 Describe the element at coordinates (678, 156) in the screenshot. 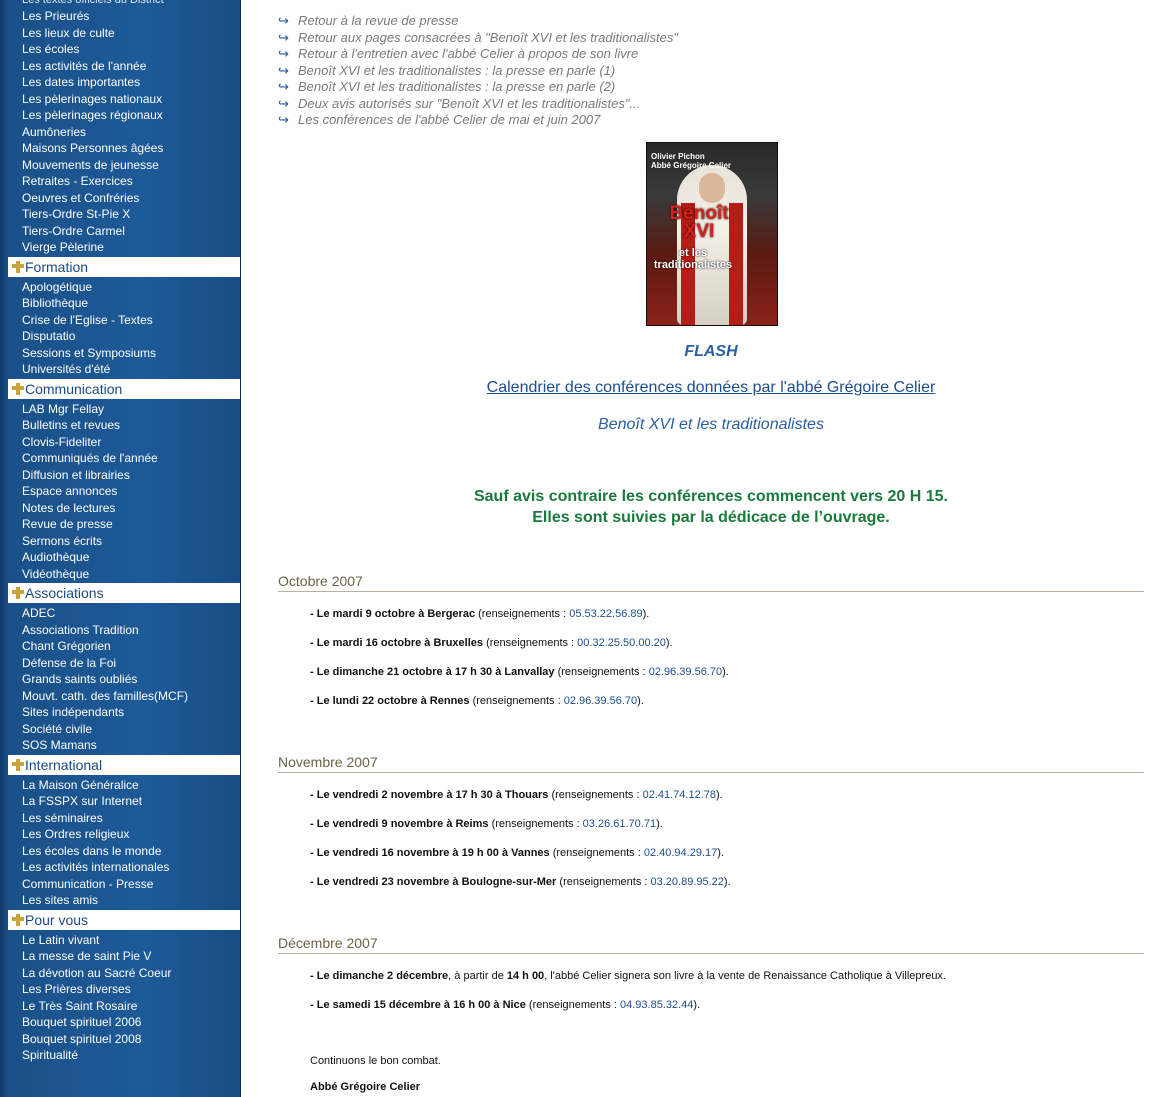

I see `book-author-1: Olivier Pichon` at that location.